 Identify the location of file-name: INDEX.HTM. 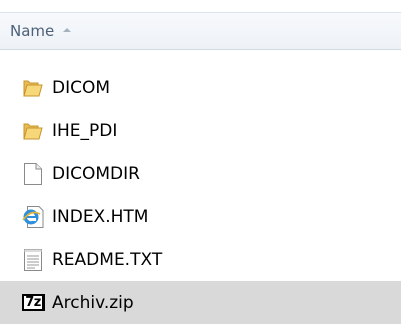
(100, 216).